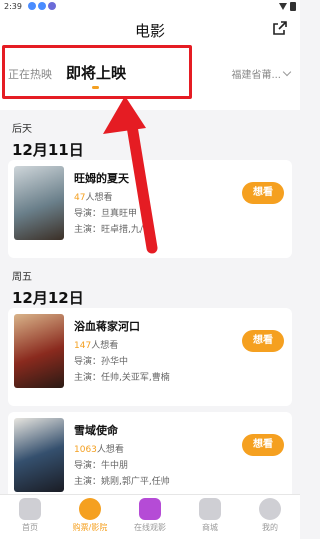 This screenshot has height=539, width=320. I want to click on chevron-down-icon, so click(287, 72).